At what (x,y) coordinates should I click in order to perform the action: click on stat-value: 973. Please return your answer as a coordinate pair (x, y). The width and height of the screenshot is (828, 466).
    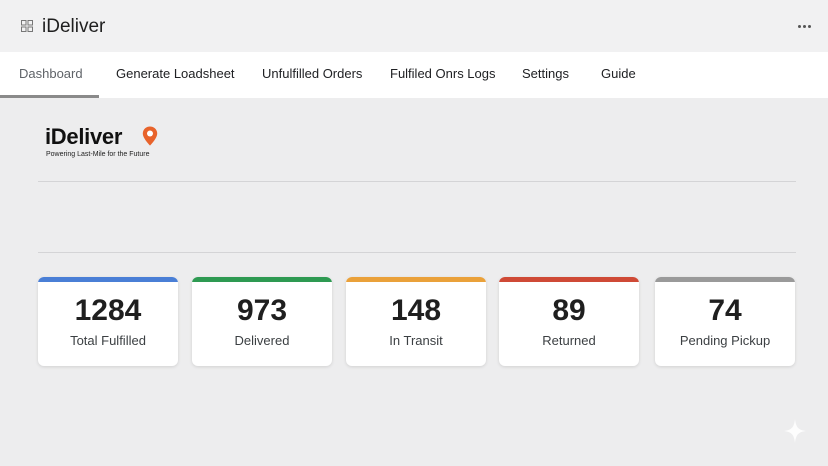
    Looking at the image, I should click on (262, 310).